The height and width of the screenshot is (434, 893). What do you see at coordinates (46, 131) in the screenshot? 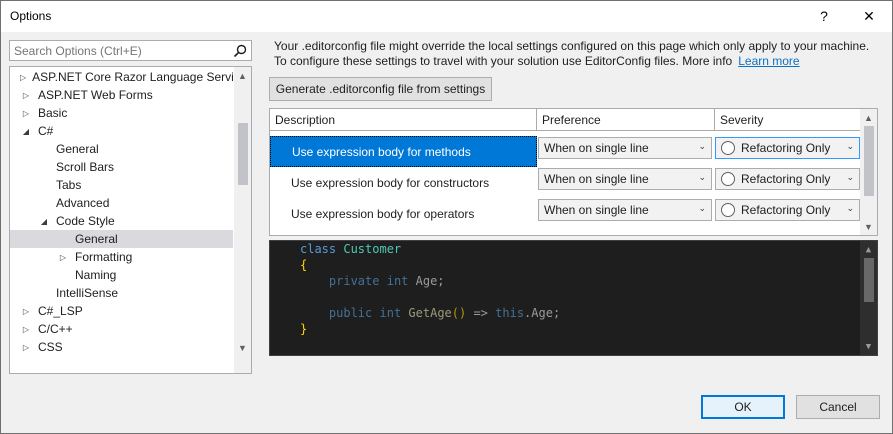
I see `tree-item-label: C#` at bounding box center [46, 131].